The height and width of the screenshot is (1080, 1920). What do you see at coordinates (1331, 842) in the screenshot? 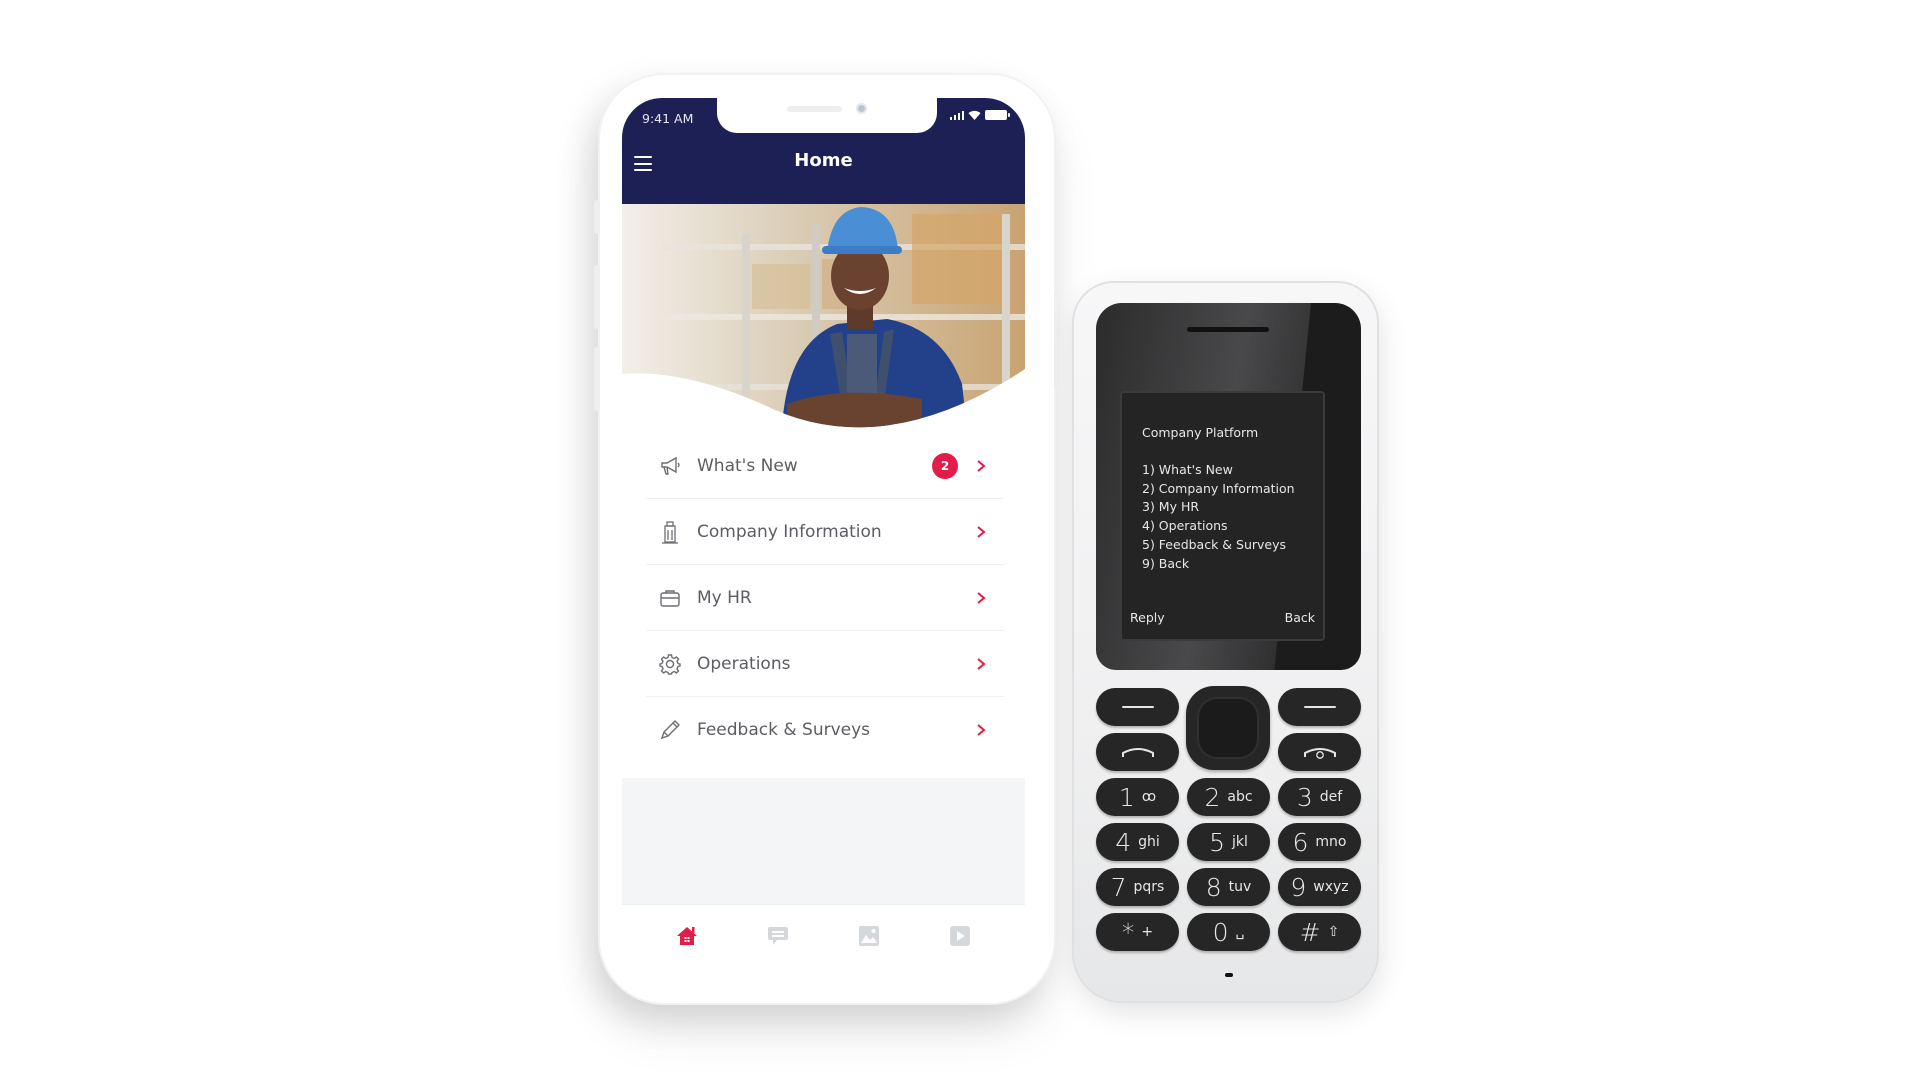
I see `key-letters: mno` at bounding box center [1331, 842].